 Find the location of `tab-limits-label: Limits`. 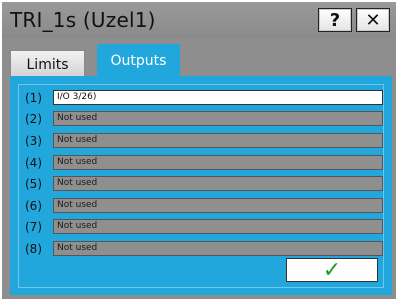

tab-limits-label: Limits is located at coordinates (47, 64).